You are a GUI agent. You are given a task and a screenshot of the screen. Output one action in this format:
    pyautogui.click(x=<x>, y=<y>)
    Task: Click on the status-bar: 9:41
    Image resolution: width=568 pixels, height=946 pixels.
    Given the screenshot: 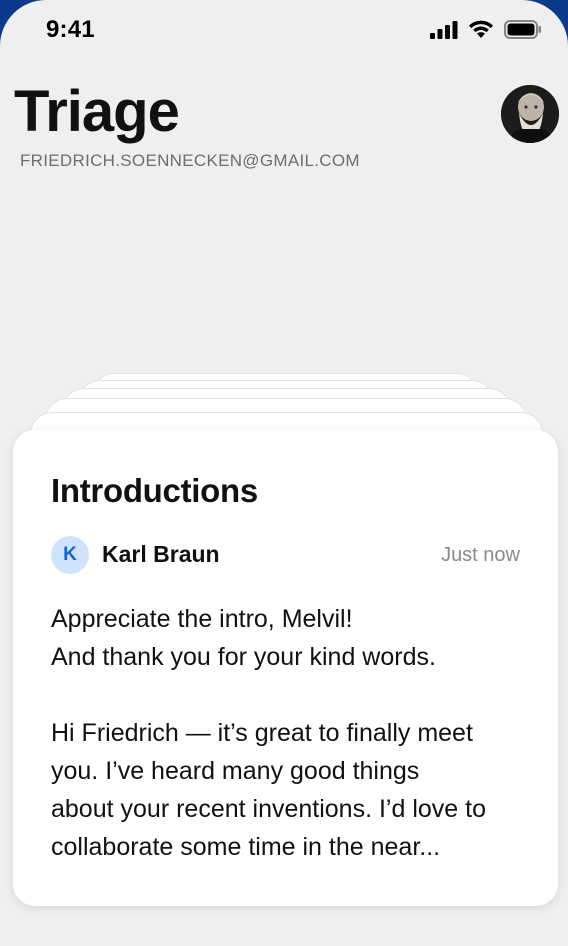 What is the action you would take?
    pyautogui.click(x=284, y=31)
    